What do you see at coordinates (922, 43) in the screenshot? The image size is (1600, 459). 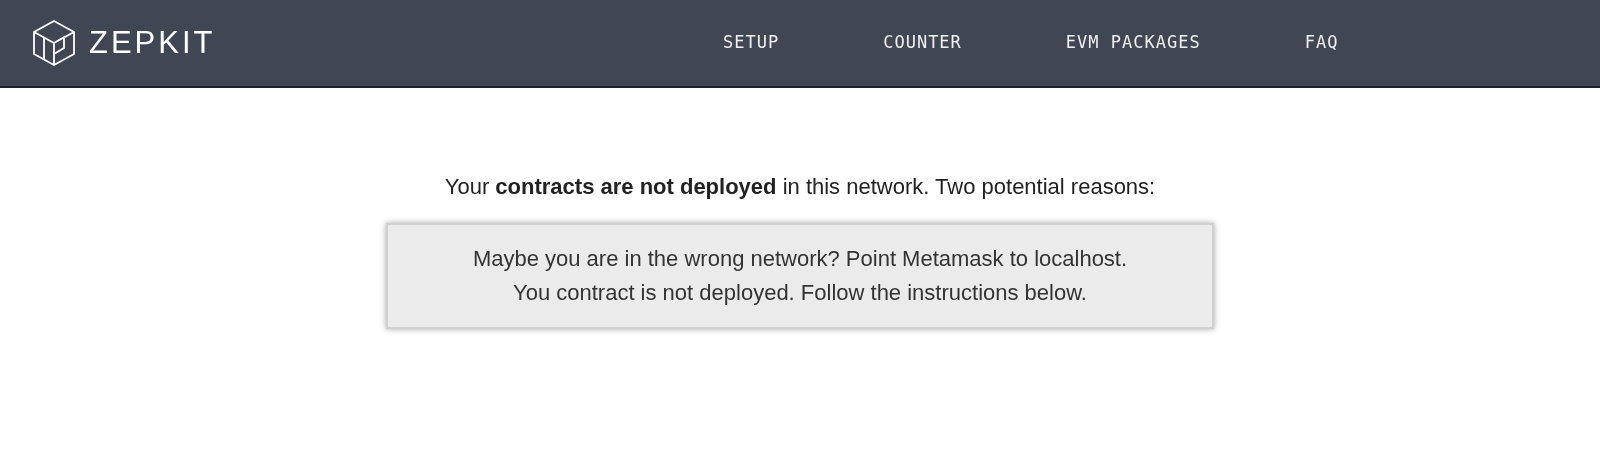 I see `nav-link: COUNTER` at bounding box center [922, 43].